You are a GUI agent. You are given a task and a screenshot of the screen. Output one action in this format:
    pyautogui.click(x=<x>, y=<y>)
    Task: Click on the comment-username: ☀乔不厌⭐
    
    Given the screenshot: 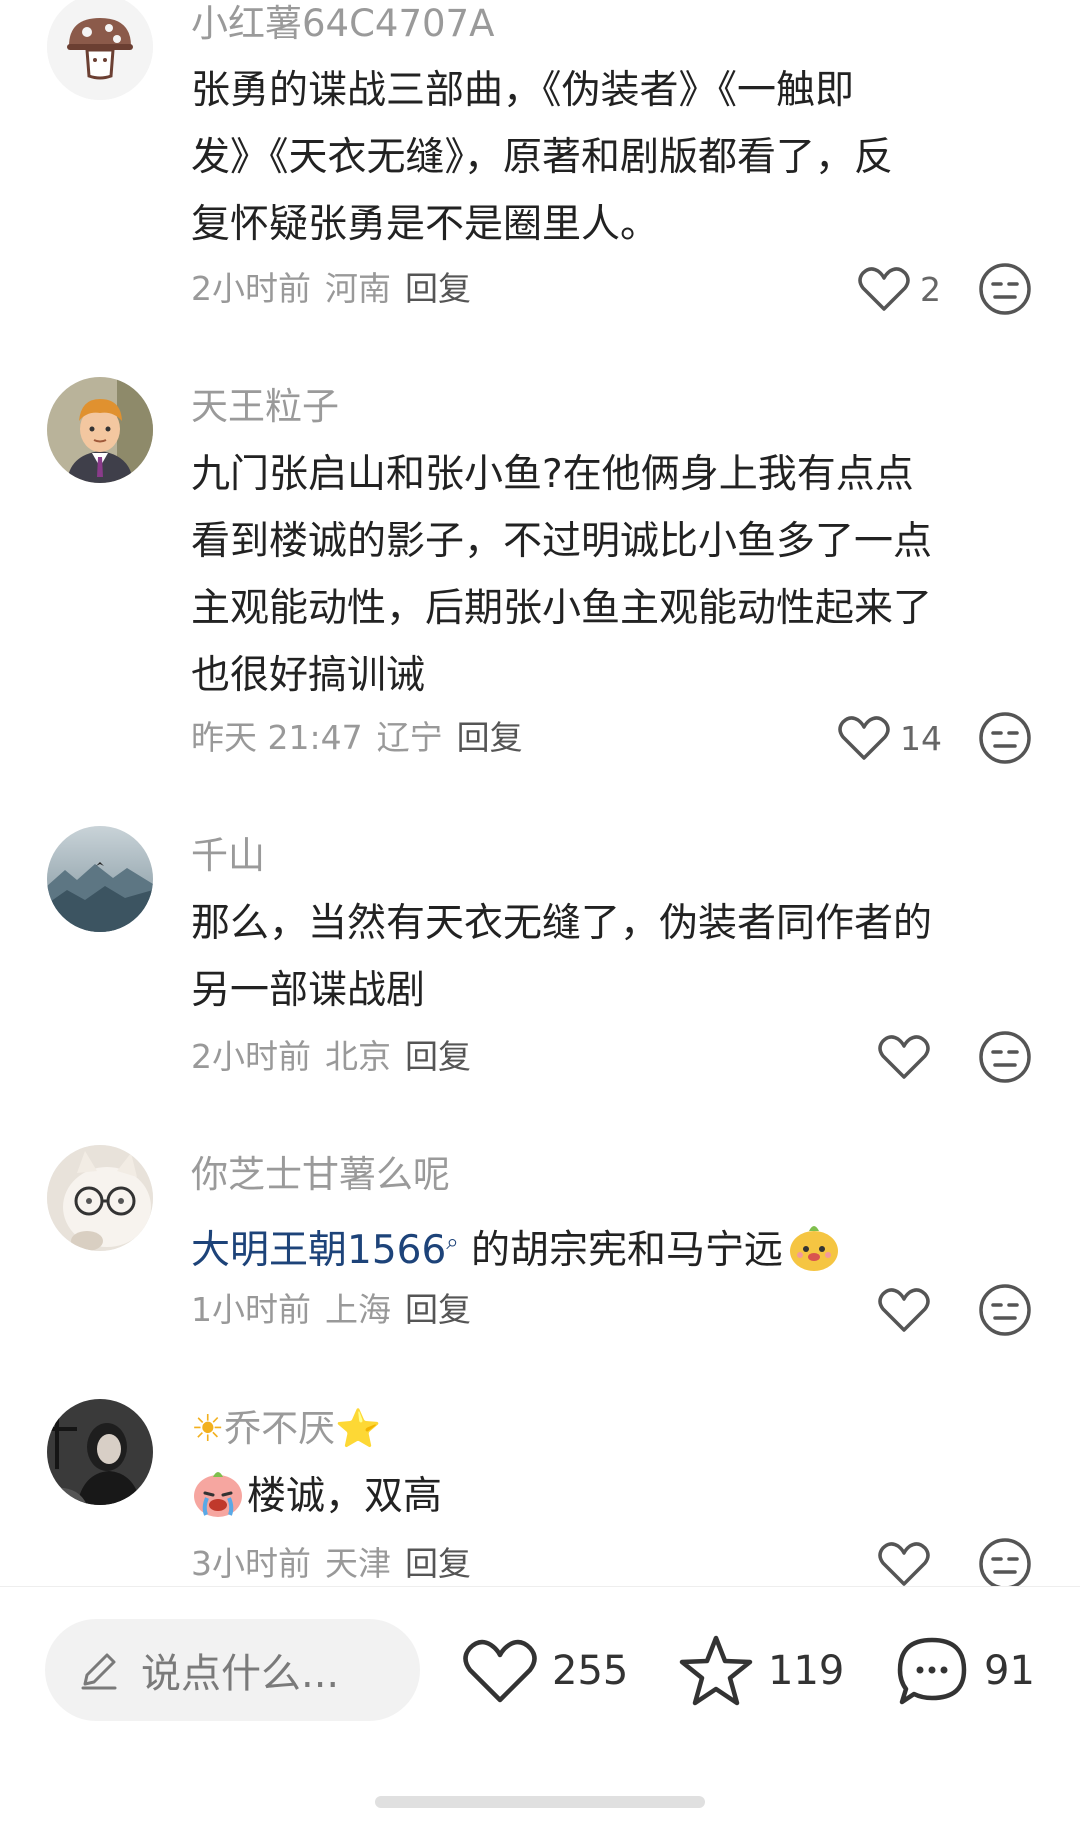 What is the action you would take?
    pyautogui.click(x=286, y=1429)
    